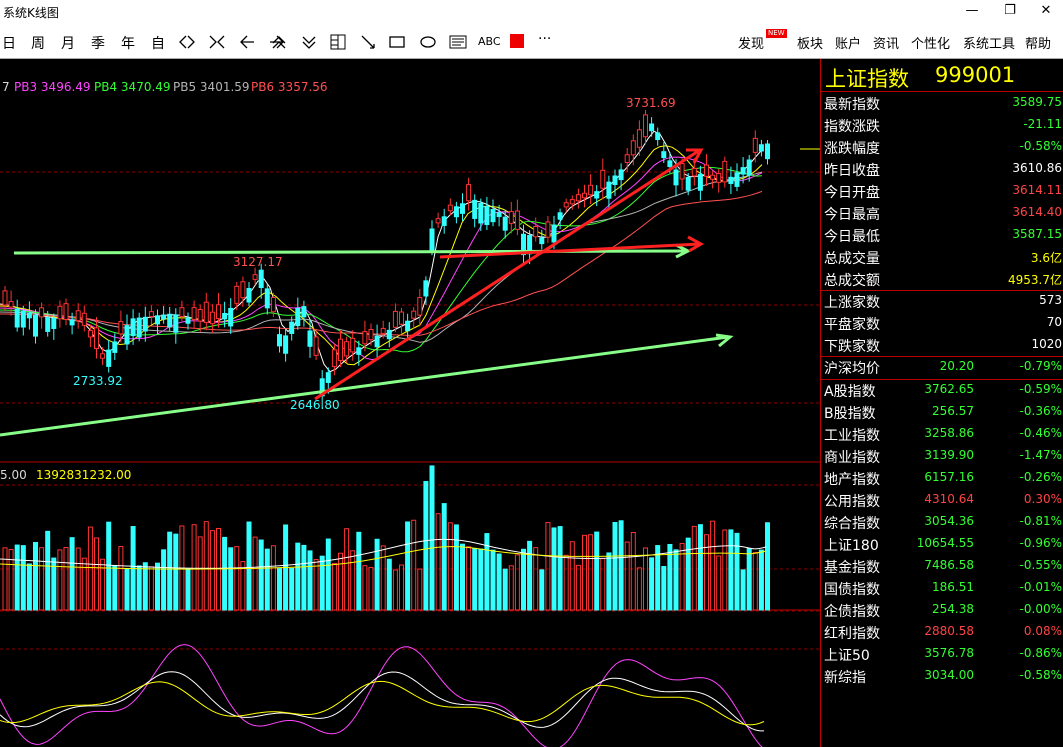  I want to click on index-row: 企债指数 254.38 -0.00%, so click(942, 610).